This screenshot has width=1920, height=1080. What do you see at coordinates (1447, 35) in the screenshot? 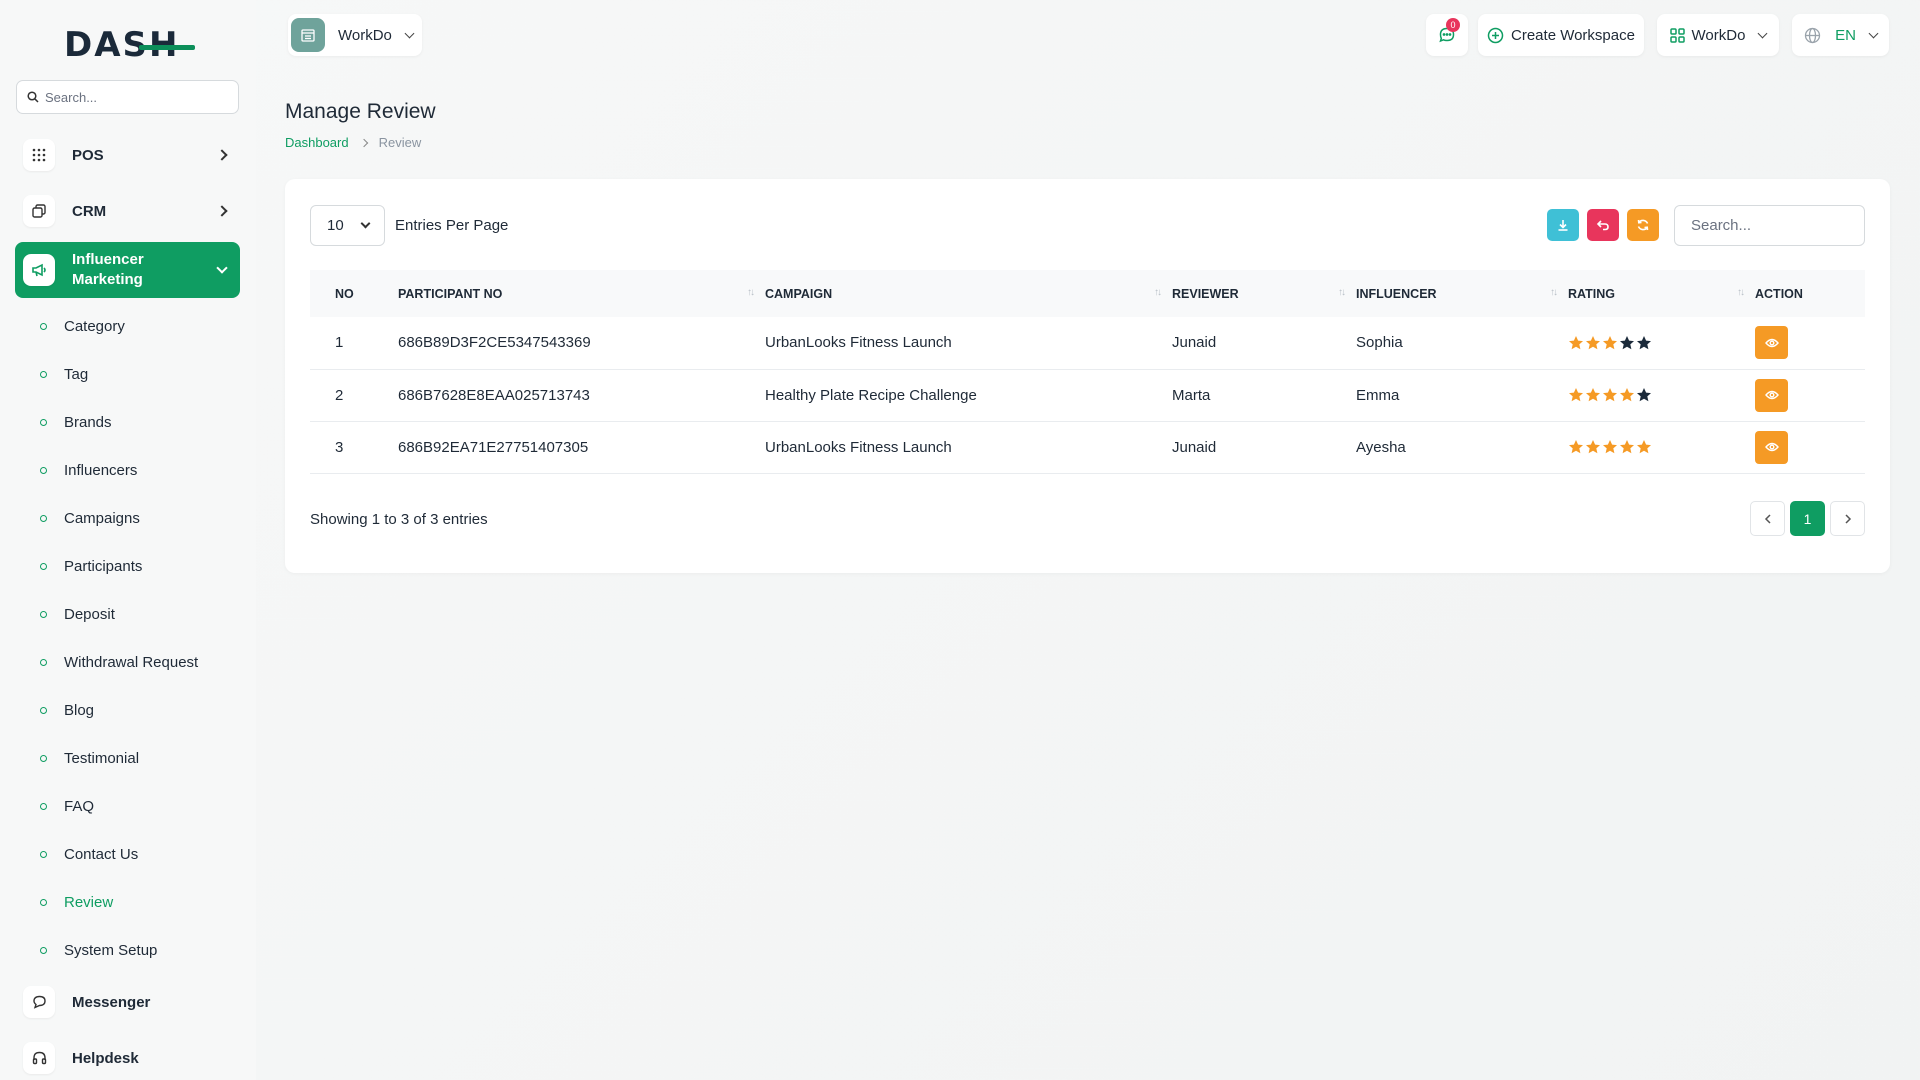
I see `notifications-button: 0` at bounding box center [1447, 35].